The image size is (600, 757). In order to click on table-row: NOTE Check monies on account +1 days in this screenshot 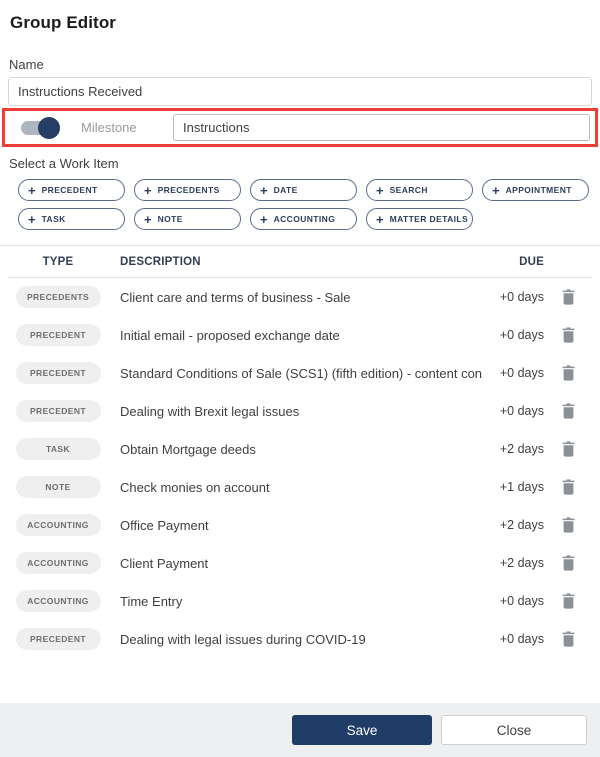, I will do `click(300, 487)`.